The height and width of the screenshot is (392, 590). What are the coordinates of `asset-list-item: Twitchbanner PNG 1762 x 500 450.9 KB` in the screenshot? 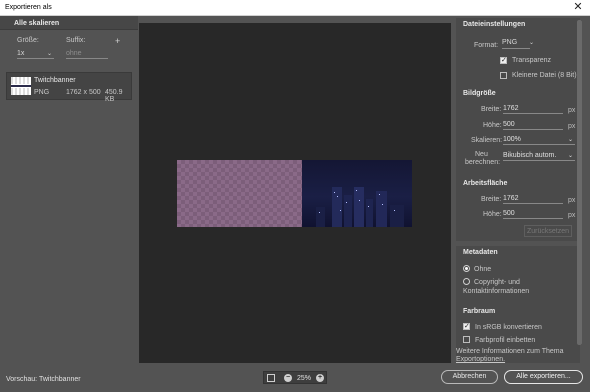 It's located at (69, 87).